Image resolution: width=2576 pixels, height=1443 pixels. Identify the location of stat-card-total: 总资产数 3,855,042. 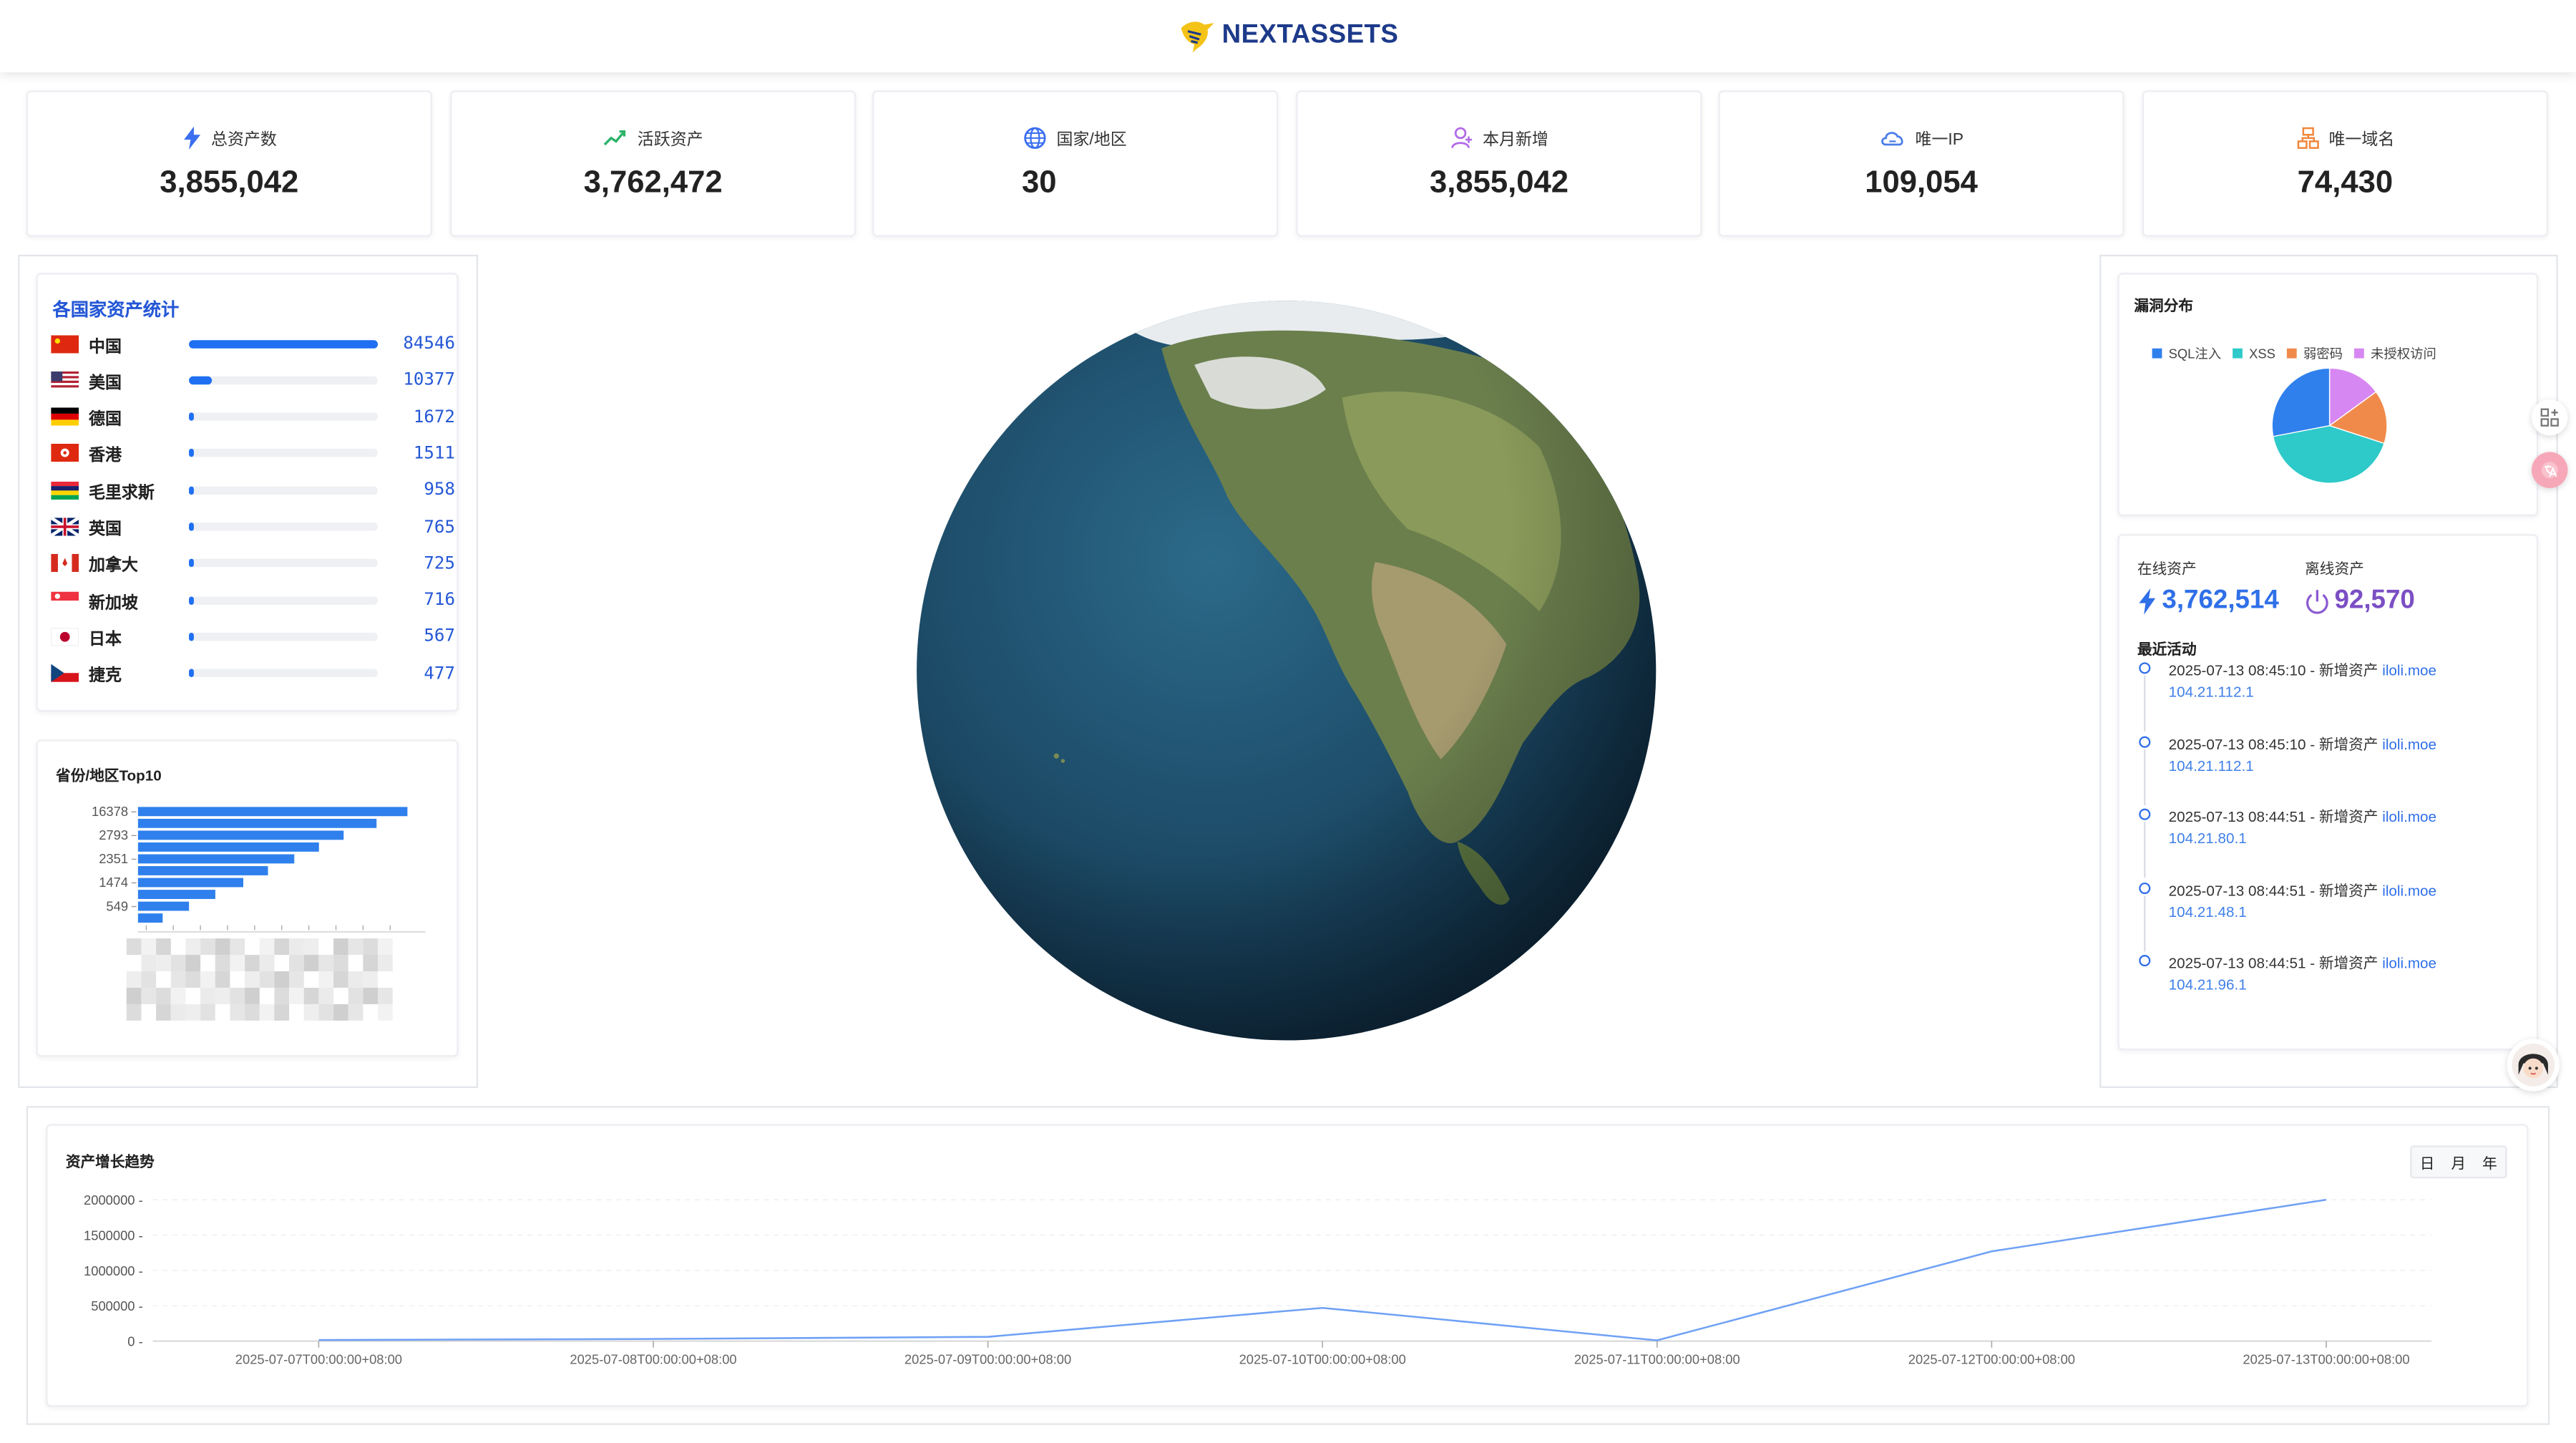
(229, 164).